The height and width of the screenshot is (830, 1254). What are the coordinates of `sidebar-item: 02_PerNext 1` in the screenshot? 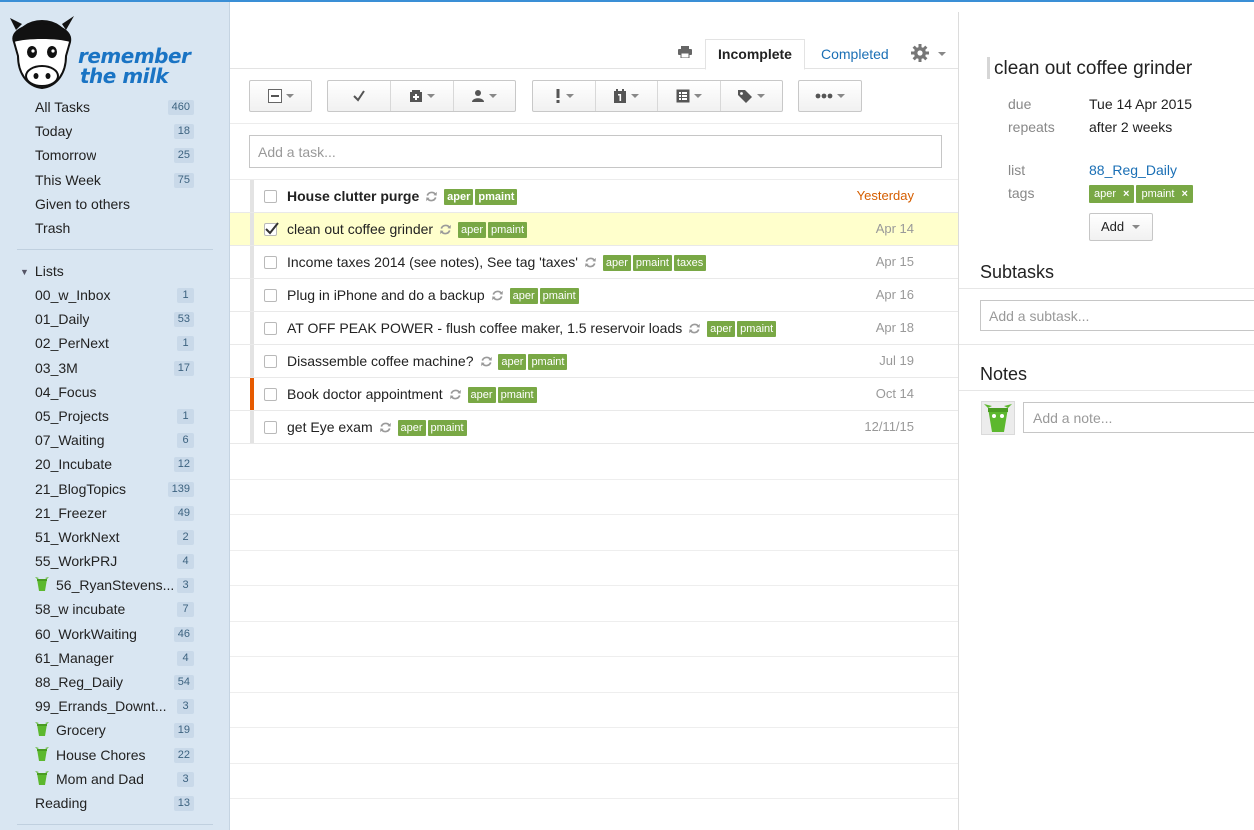 It's located at (114, 343).